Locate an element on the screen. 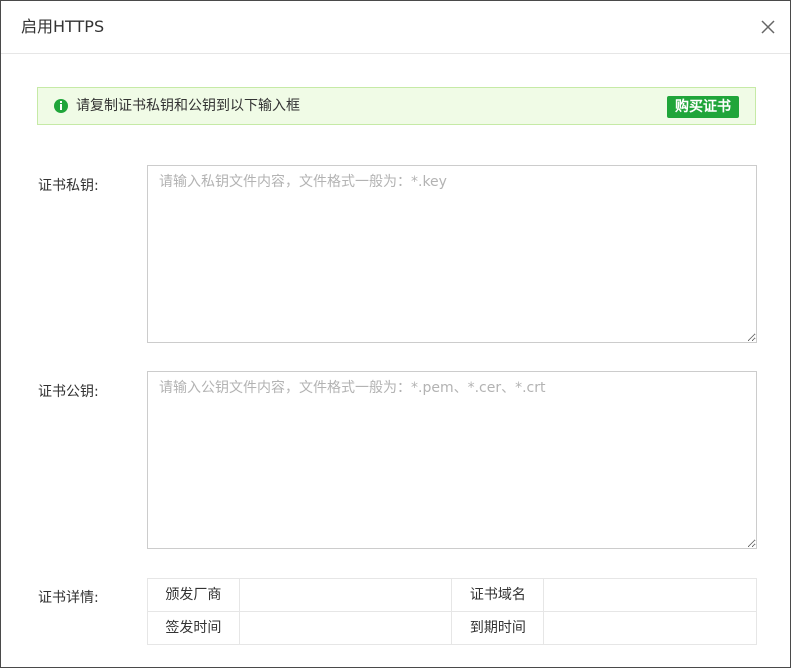  table-row: 签发时间 到期时间 is located at coordinates (452, 628).